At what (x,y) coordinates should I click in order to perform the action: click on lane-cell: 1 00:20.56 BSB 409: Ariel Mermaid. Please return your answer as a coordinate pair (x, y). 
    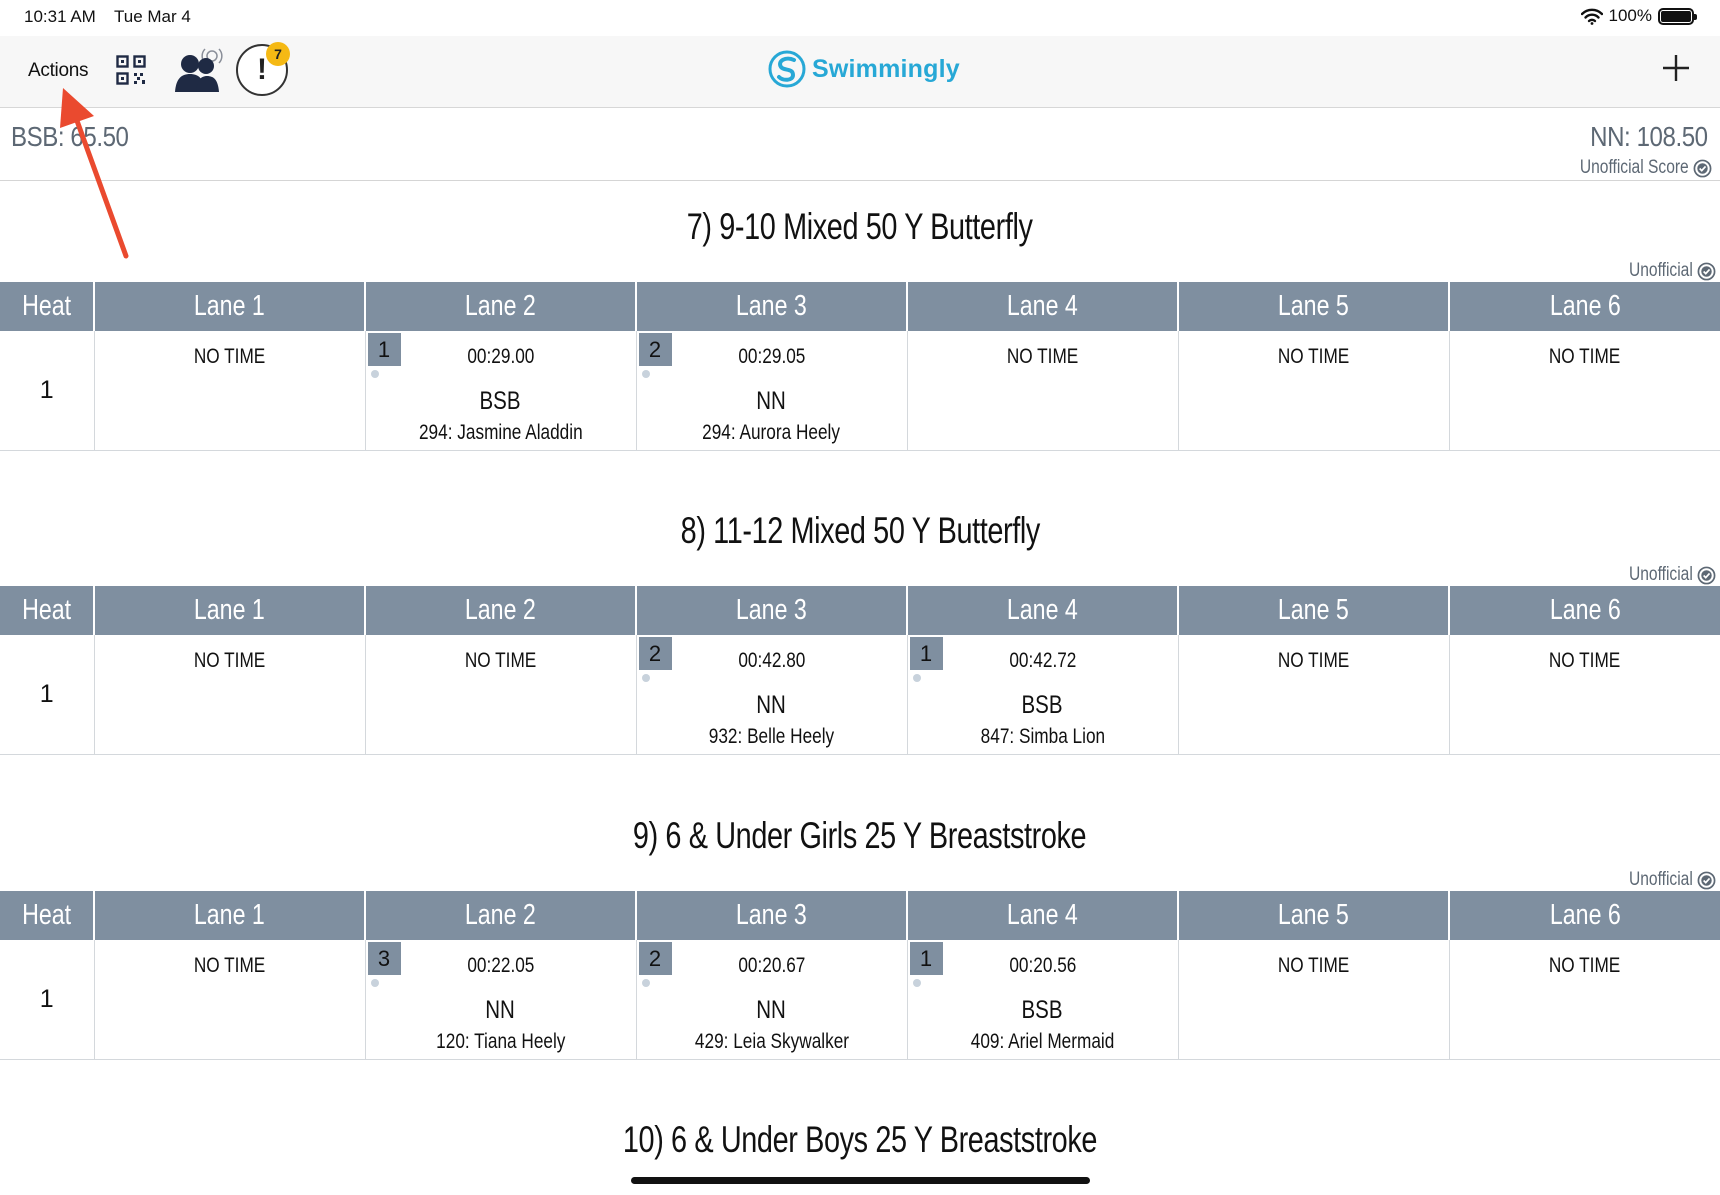
    Looking at the image, I should click on (1042, 1000).